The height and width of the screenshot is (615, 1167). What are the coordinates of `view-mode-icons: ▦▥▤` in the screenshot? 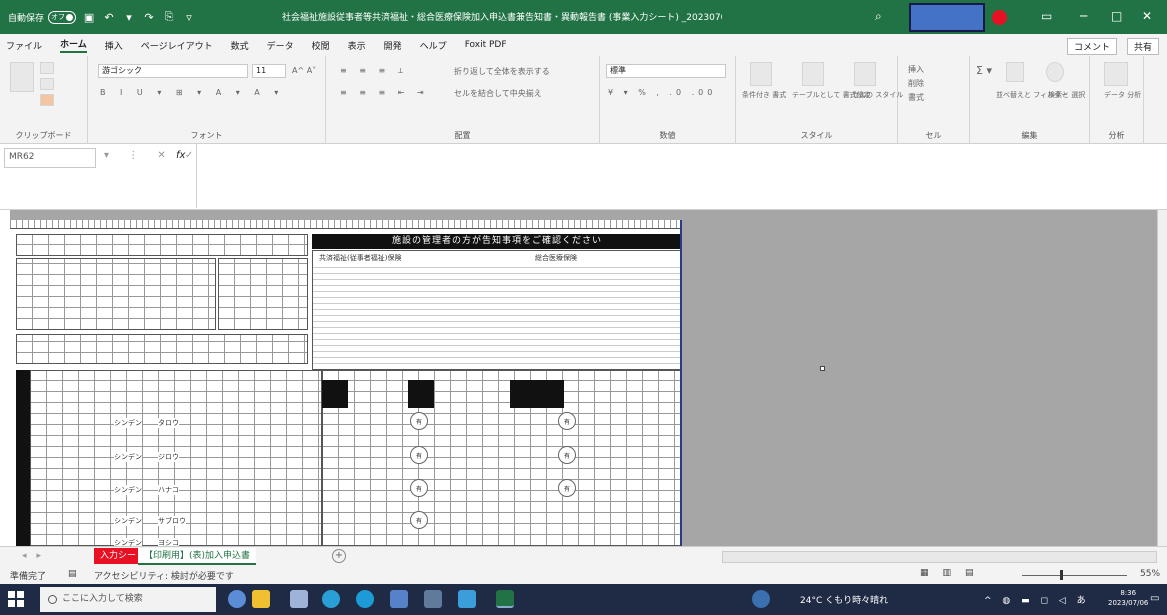 It's located at (954, 573).